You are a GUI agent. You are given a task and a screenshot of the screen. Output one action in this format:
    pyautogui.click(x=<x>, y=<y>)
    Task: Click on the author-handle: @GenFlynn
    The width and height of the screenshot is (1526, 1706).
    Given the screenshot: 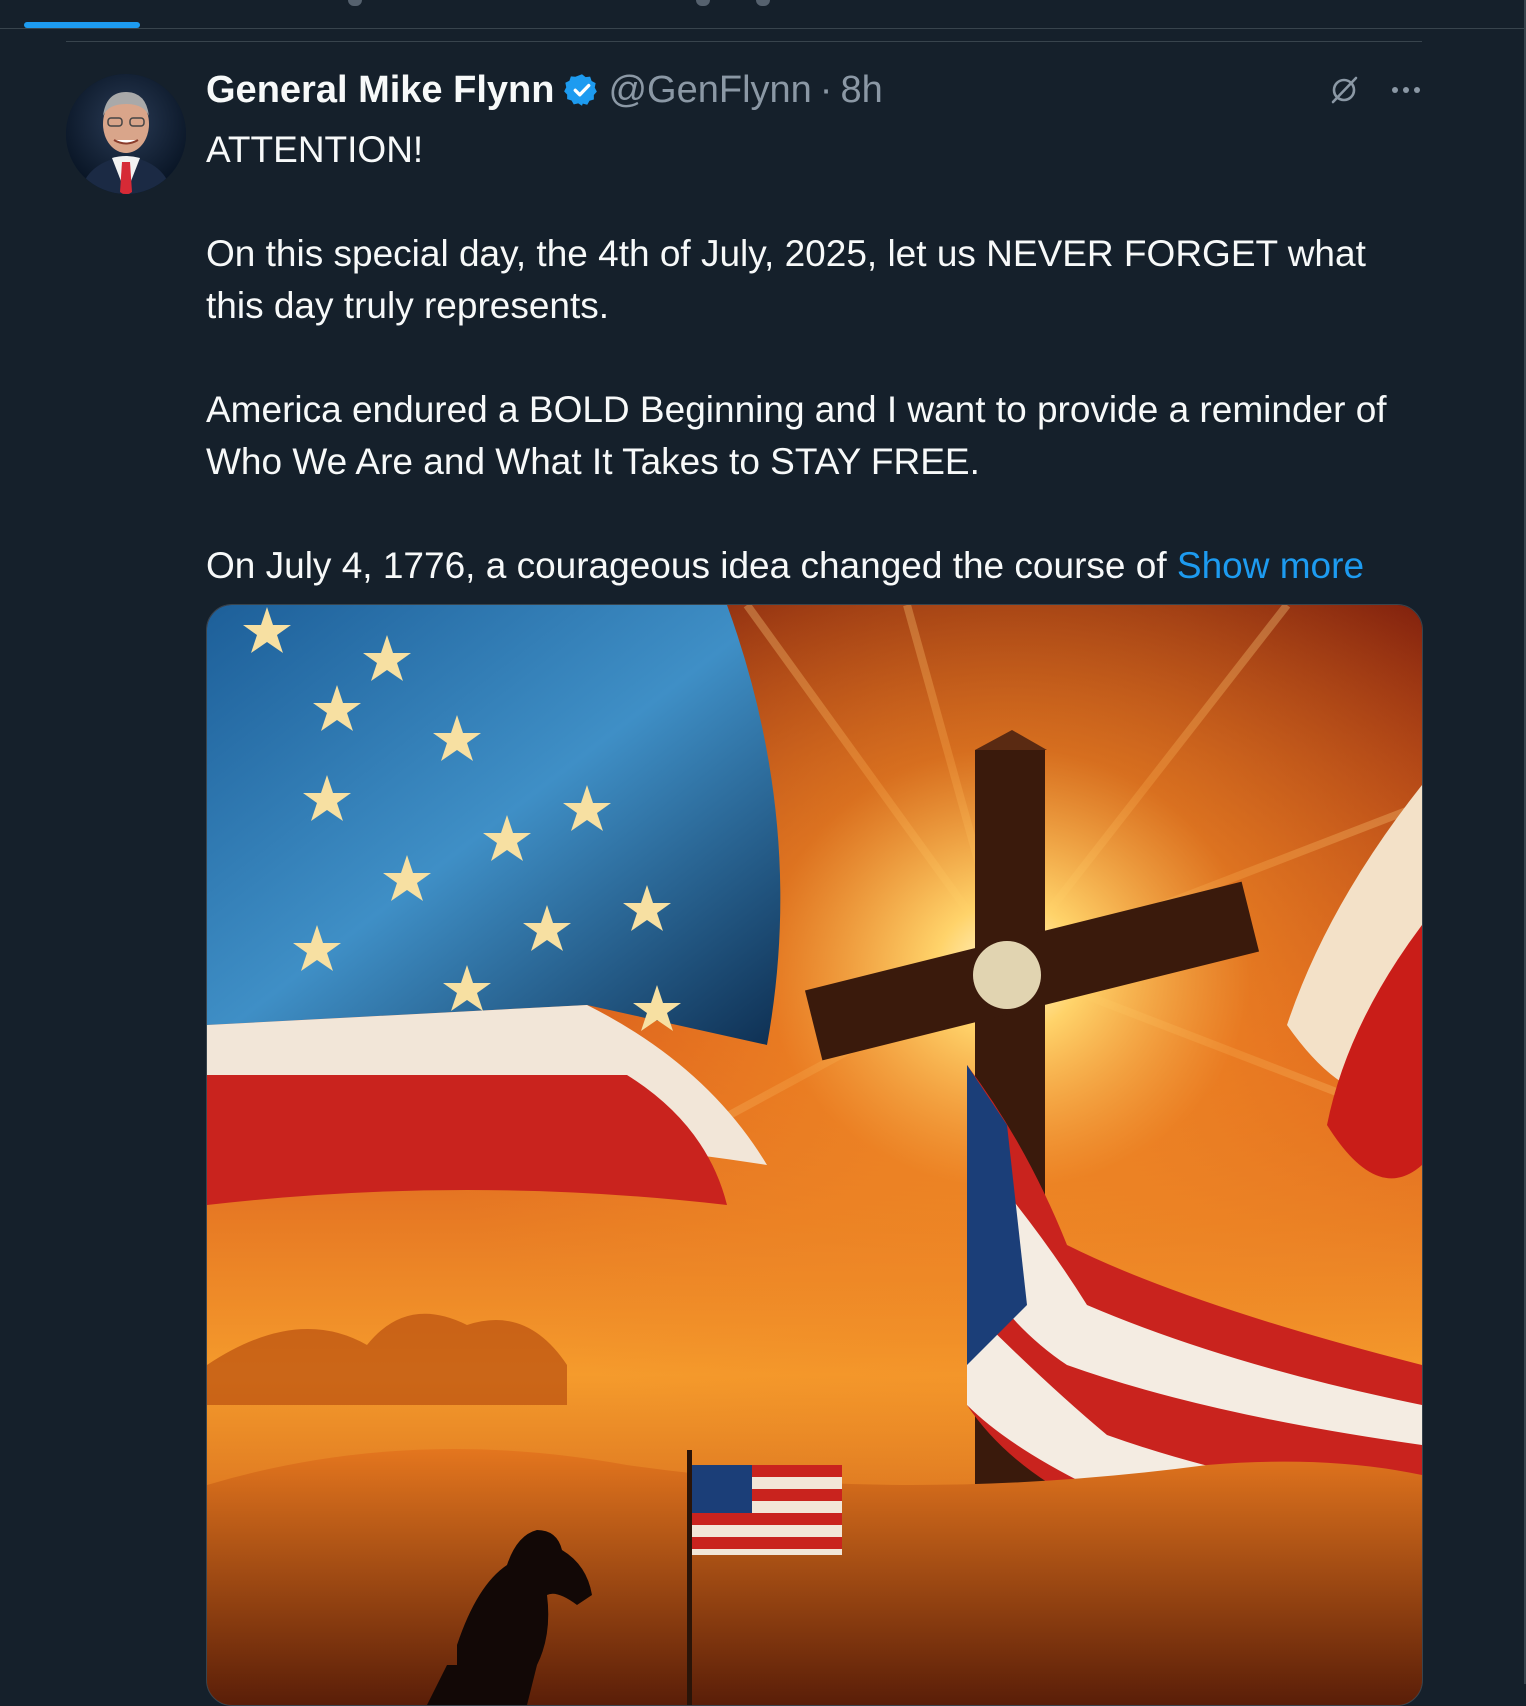 What is the action you would take?
    pyautogui.click(x=709, y=90)
    